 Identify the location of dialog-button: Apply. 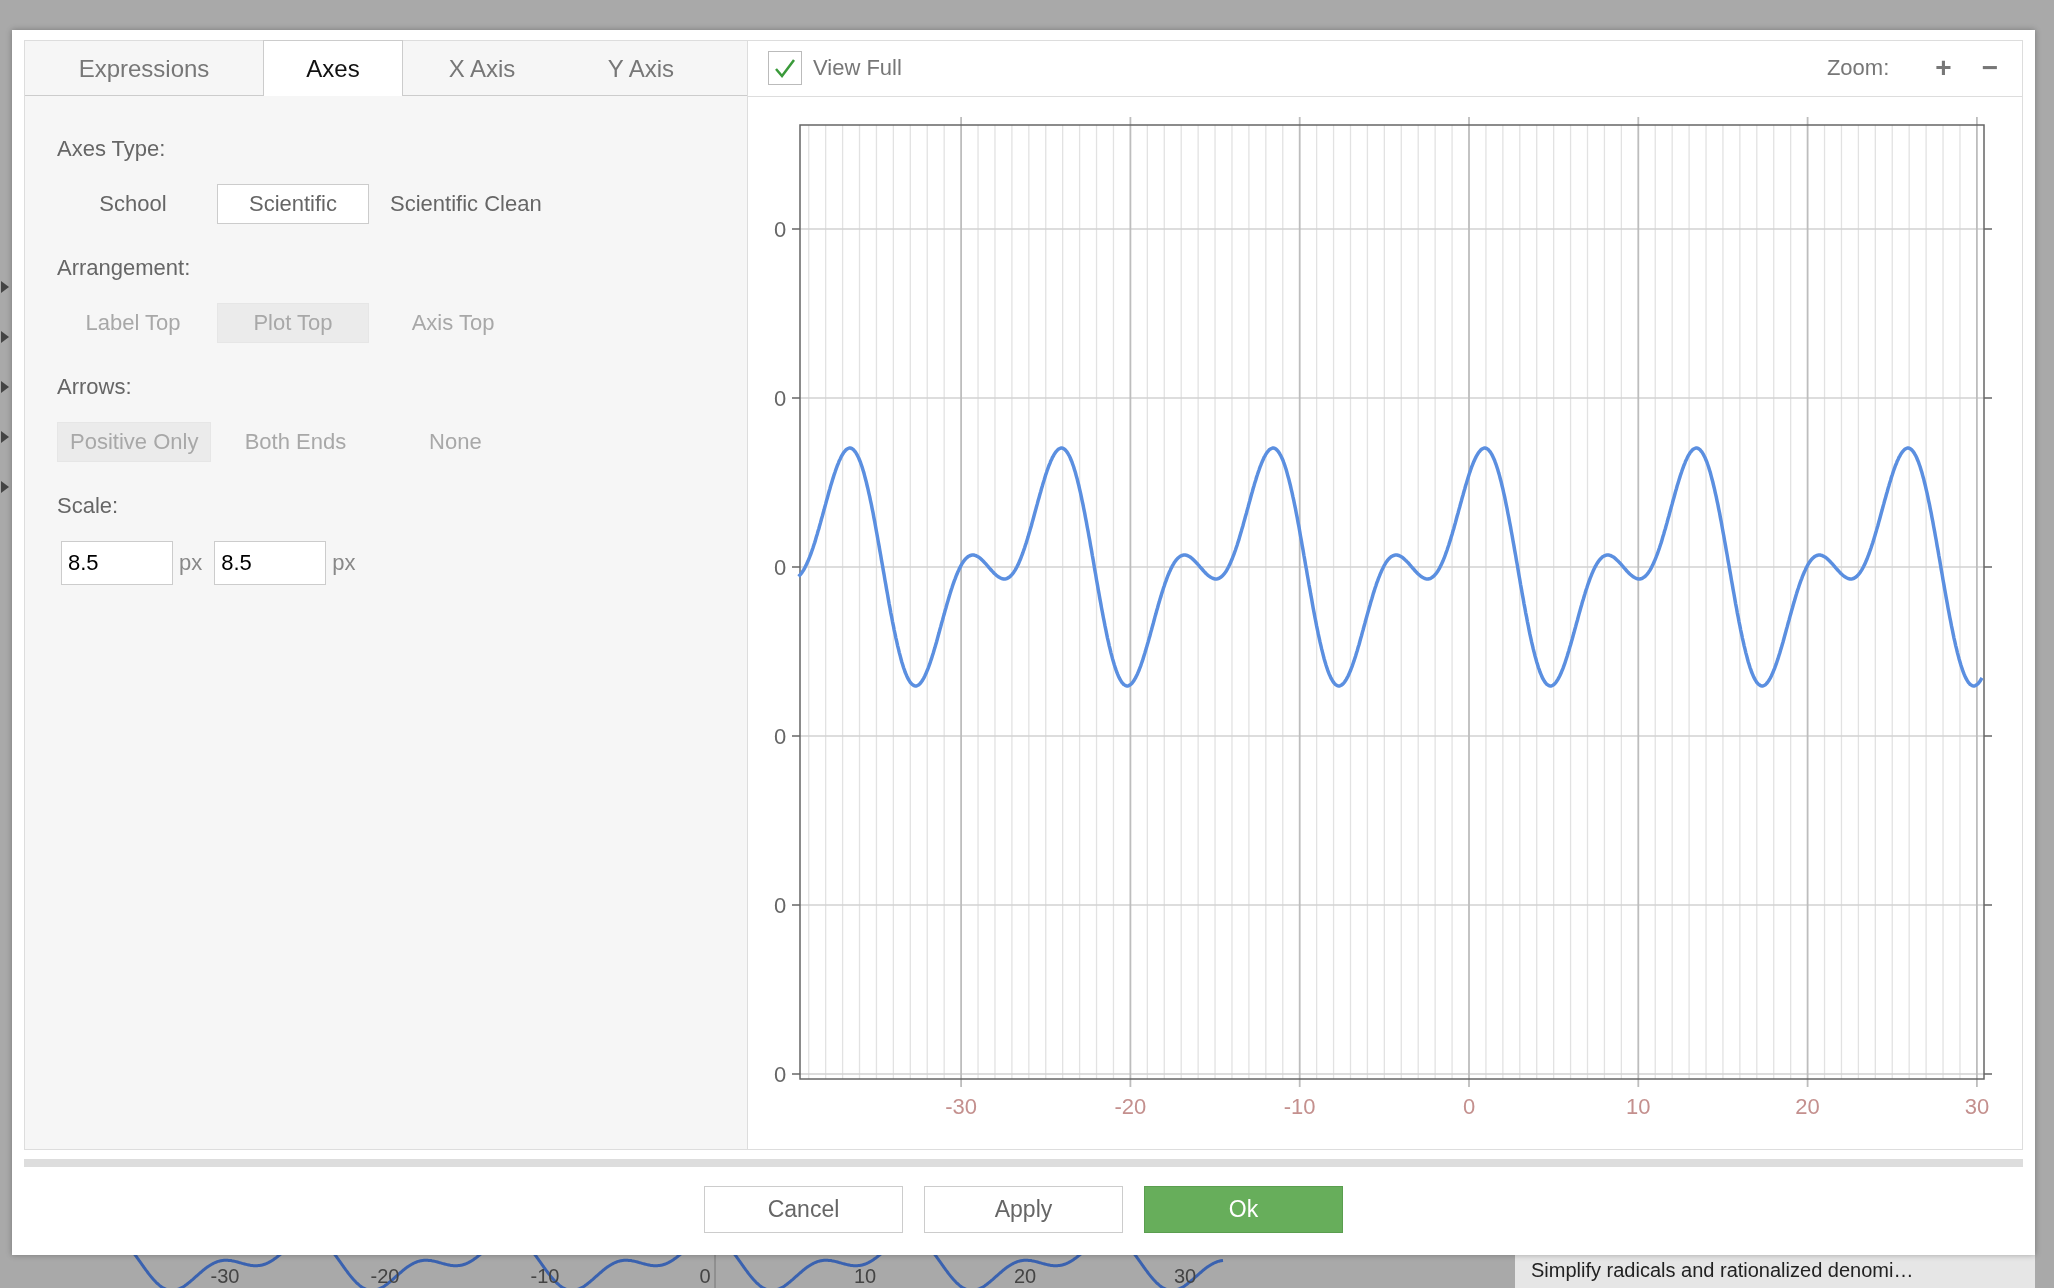
(1023, 1209).